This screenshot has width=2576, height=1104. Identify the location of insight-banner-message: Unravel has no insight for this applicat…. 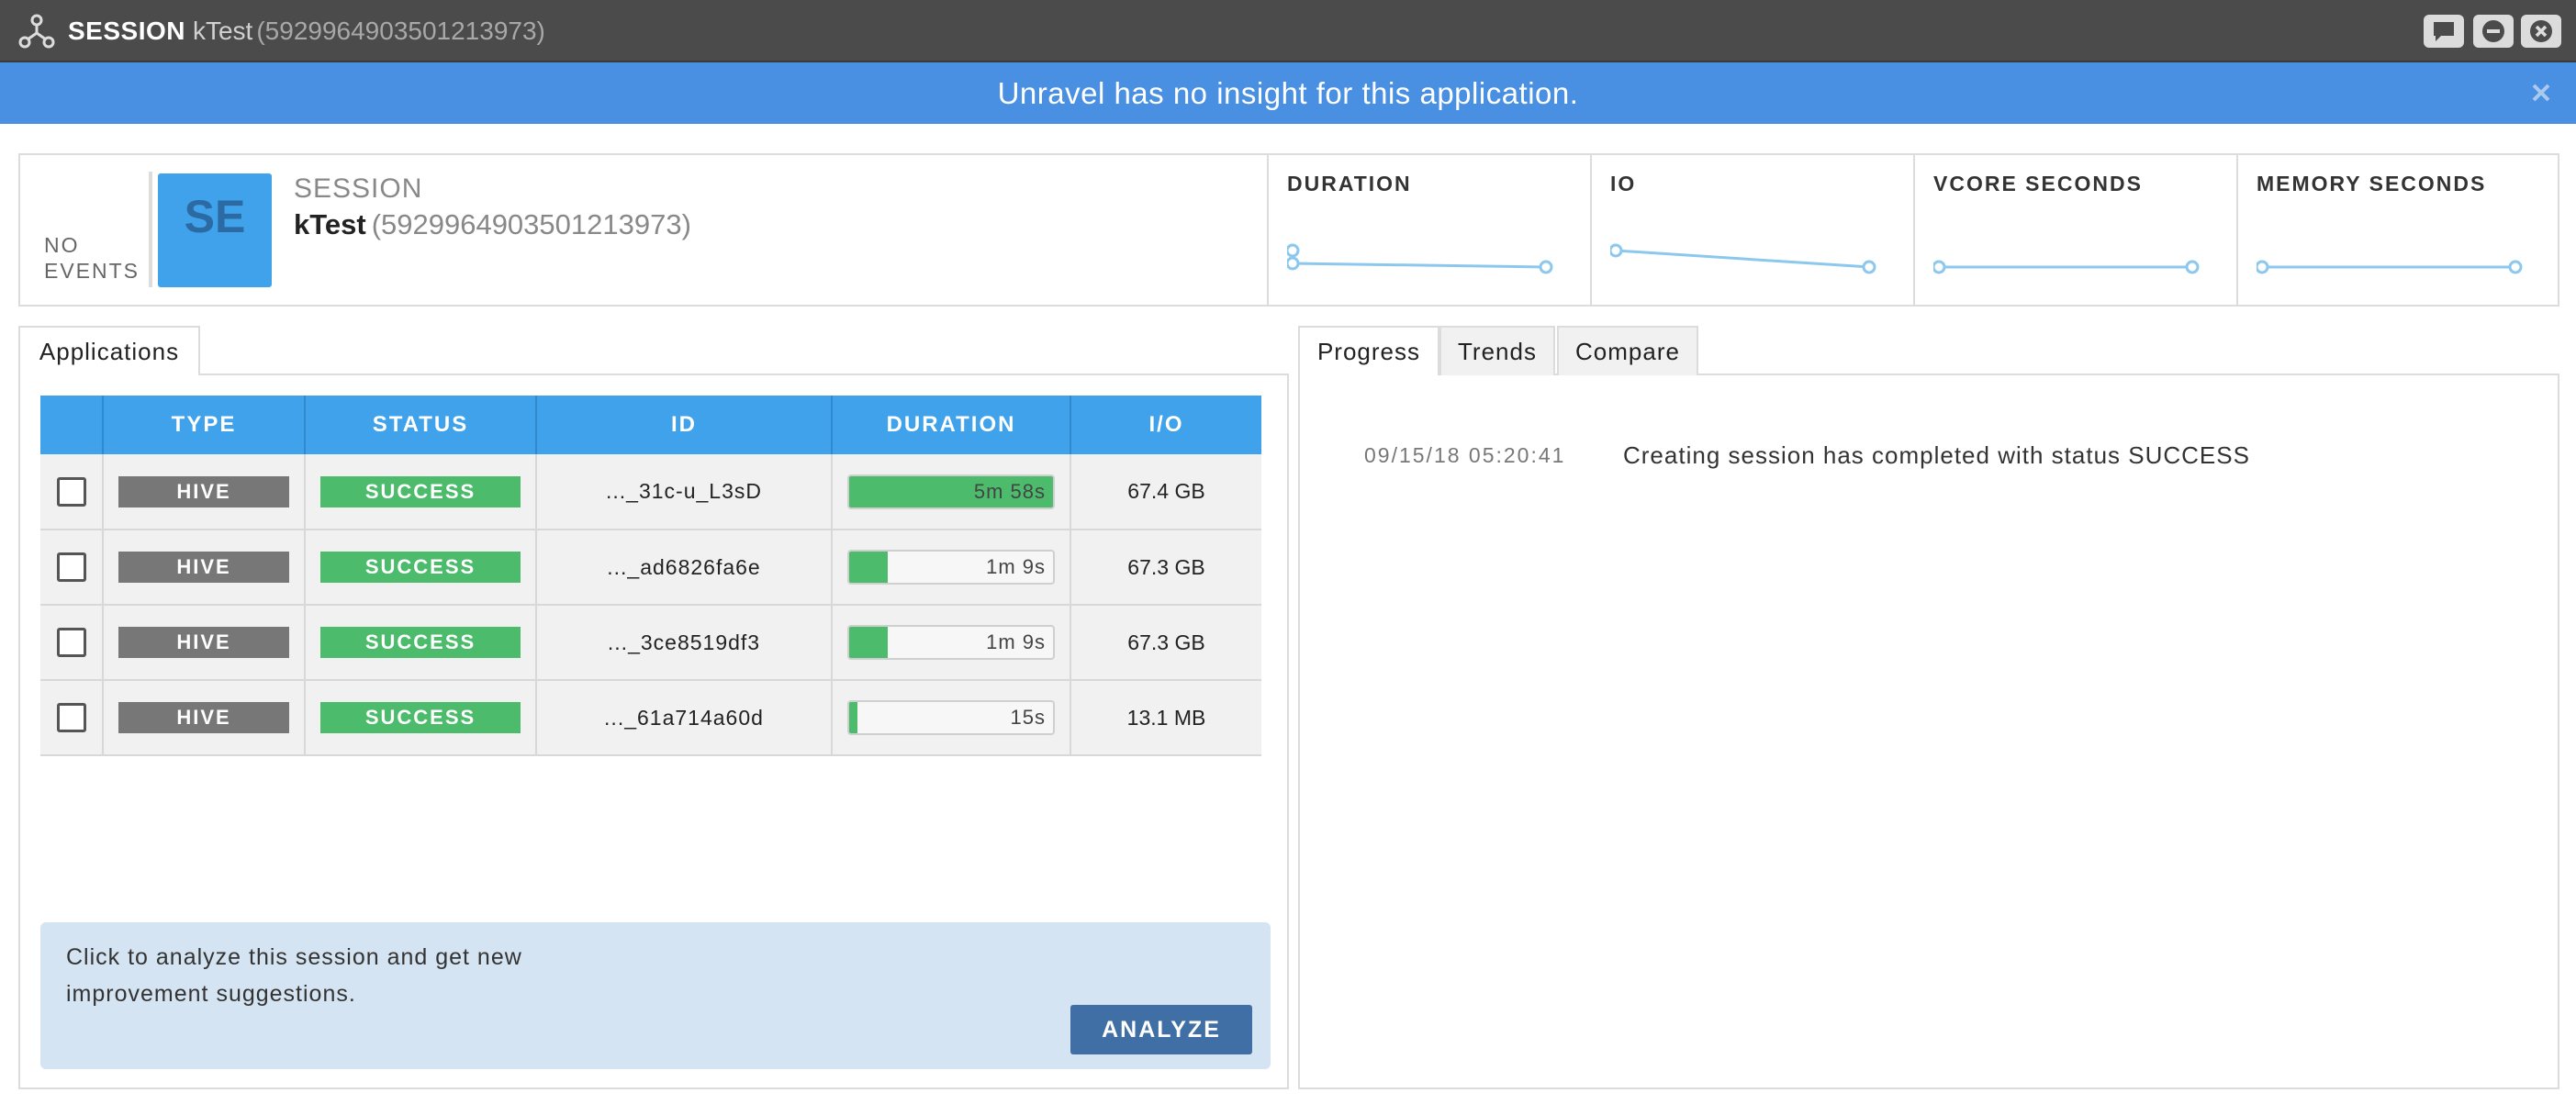
(1288, 93).